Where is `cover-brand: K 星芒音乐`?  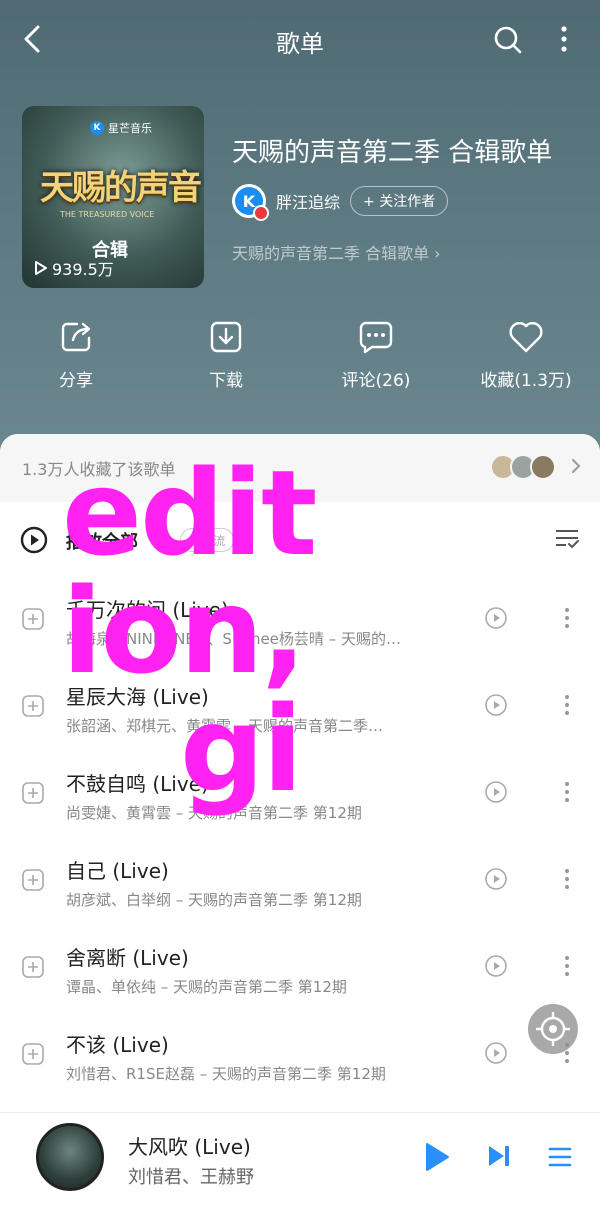
cover-brand: K 星芒音乐 is located at coordinates (121, 128).